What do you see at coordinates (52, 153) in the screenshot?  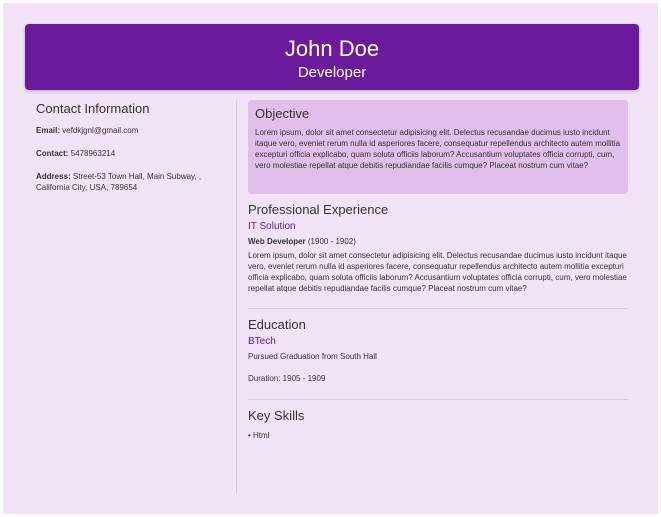 I see `phone-label: Contact:` at bounding box center [52, 153].